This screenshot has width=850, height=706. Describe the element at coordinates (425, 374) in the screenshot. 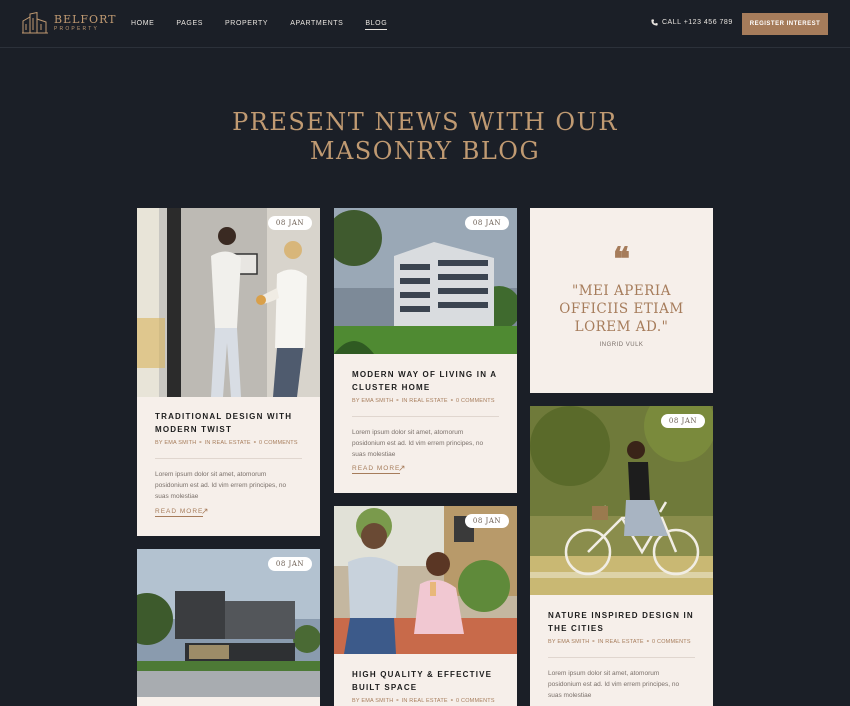

I see `post-title-line1: MODERN WAY OF LIVING IN A` at that location.